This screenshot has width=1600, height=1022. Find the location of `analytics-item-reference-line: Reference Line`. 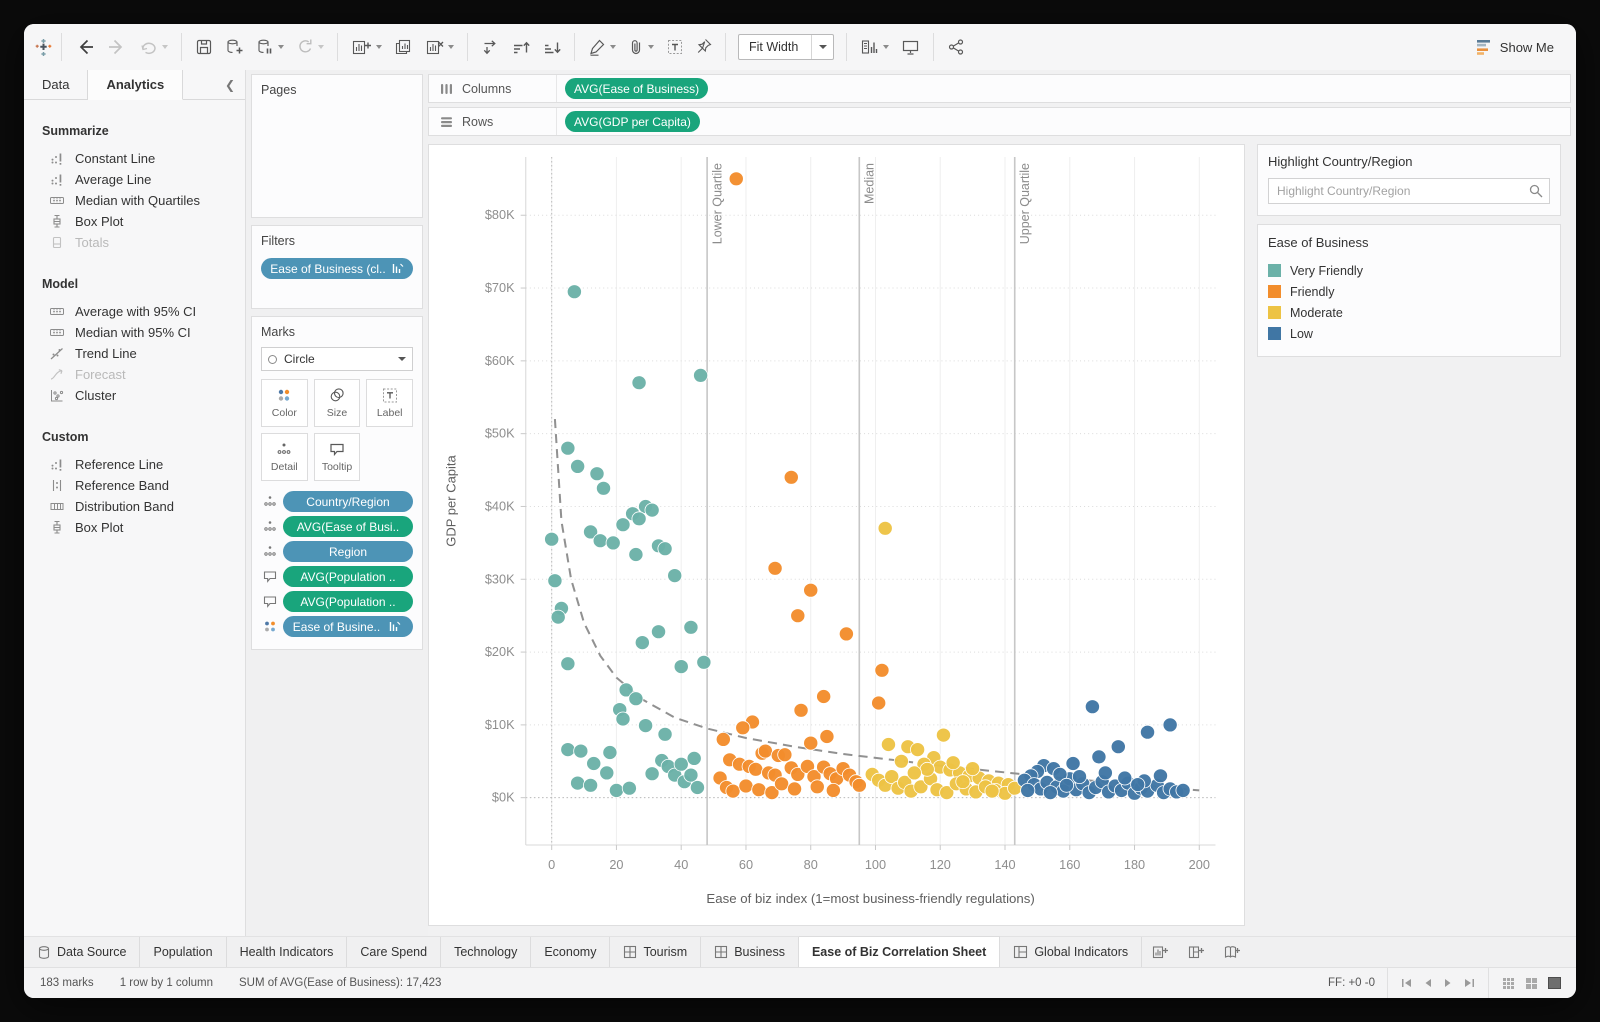

analytics-item-reference-line: Reference Line is located at coordinates (143, 464).